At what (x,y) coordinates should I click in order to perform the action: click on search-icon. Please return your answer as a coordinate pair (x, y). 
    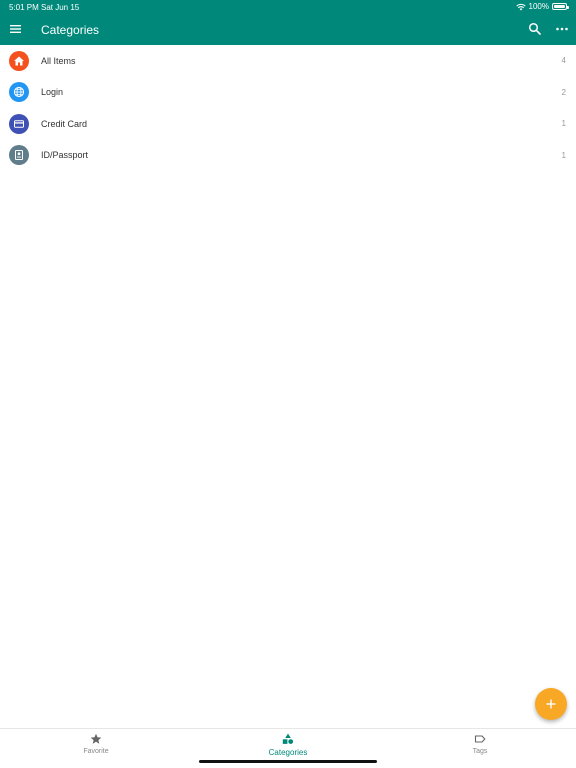
    Looking at the image, I should click on (534, 28).